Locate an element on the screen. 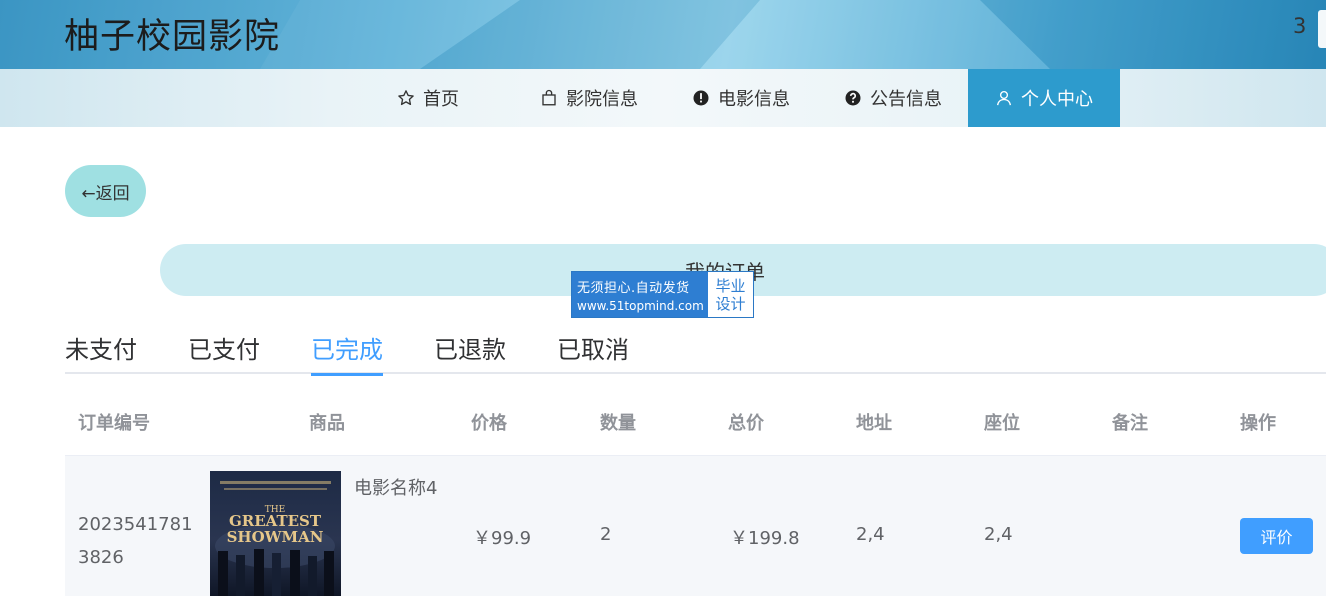  watermark-line2: www.51topmind.com is located at coordinates (640, 305).